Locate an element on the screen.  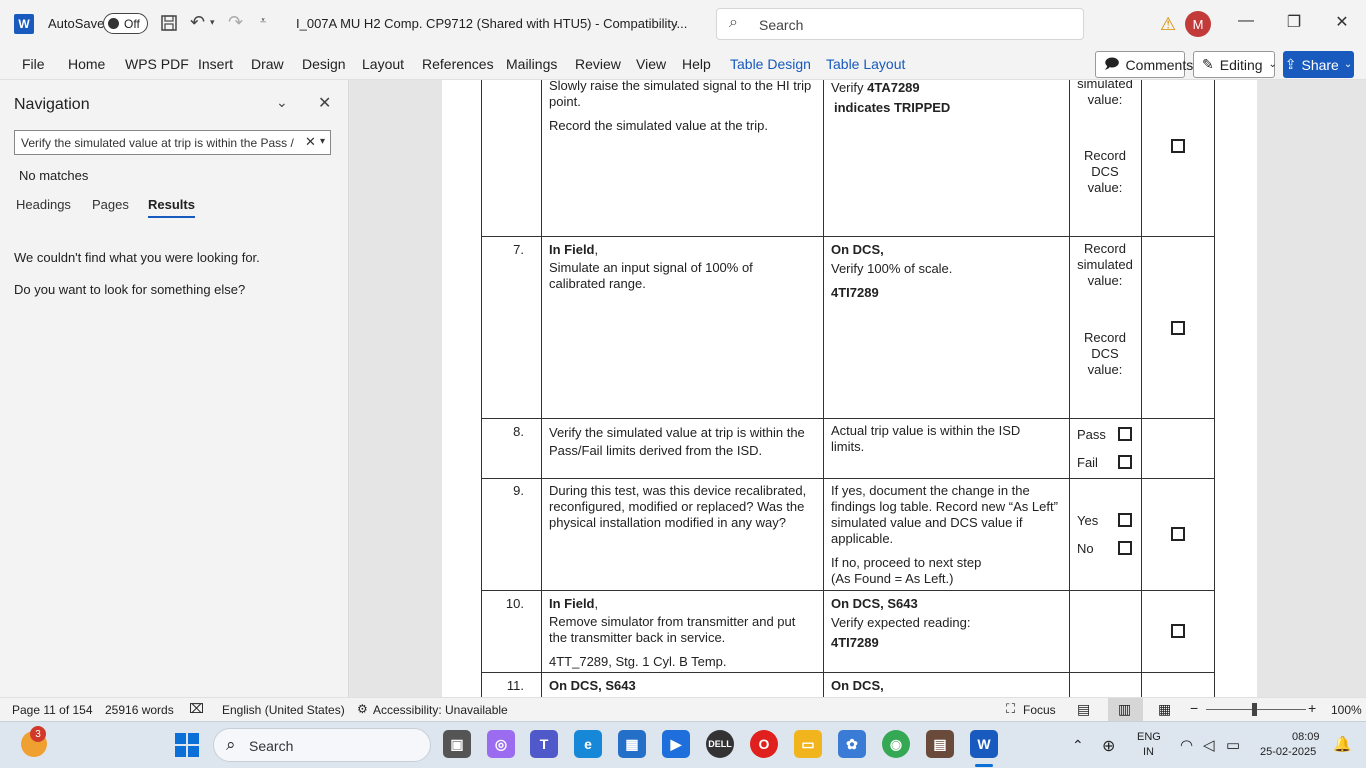
taskbar-search-label: Search is located at coordinates (271, 746).